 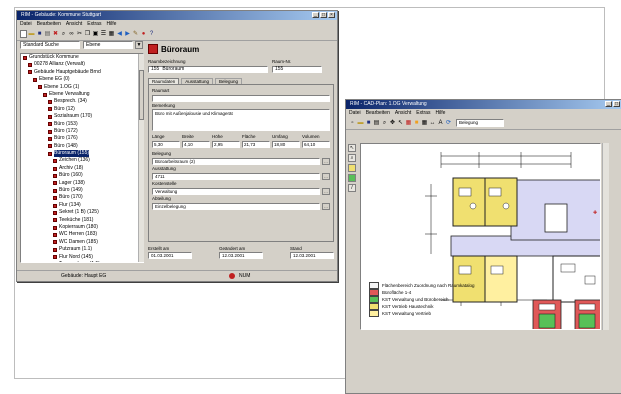 I want to click on cost-center-combo: Verwaltung, so click(x=236, y=191).